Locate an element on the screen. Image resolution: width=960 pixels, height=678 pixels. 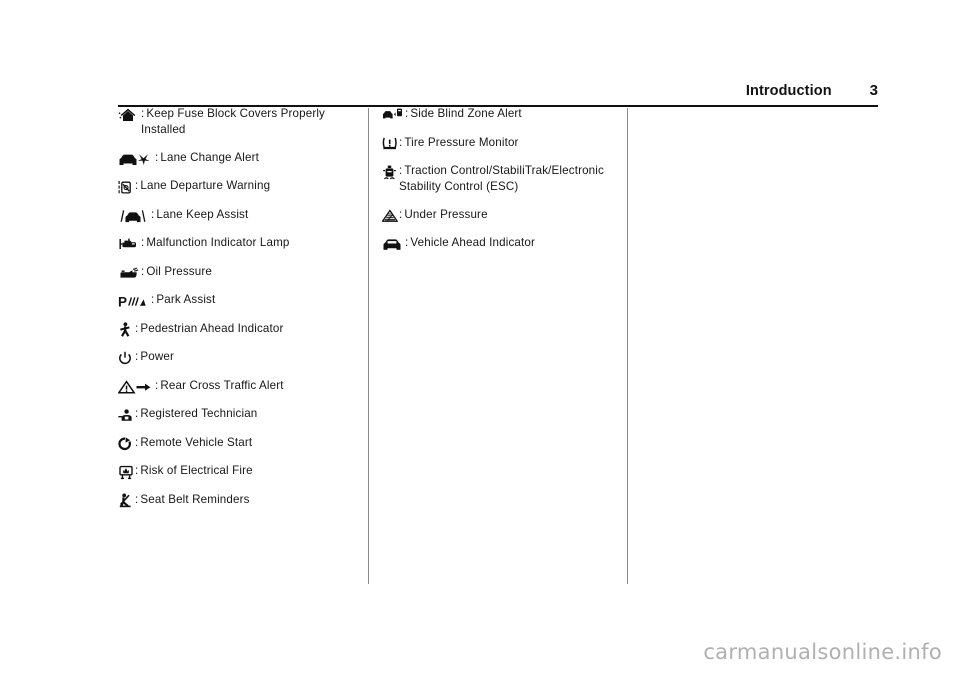
page-title: Introduction is located at coordinates (788, 91).